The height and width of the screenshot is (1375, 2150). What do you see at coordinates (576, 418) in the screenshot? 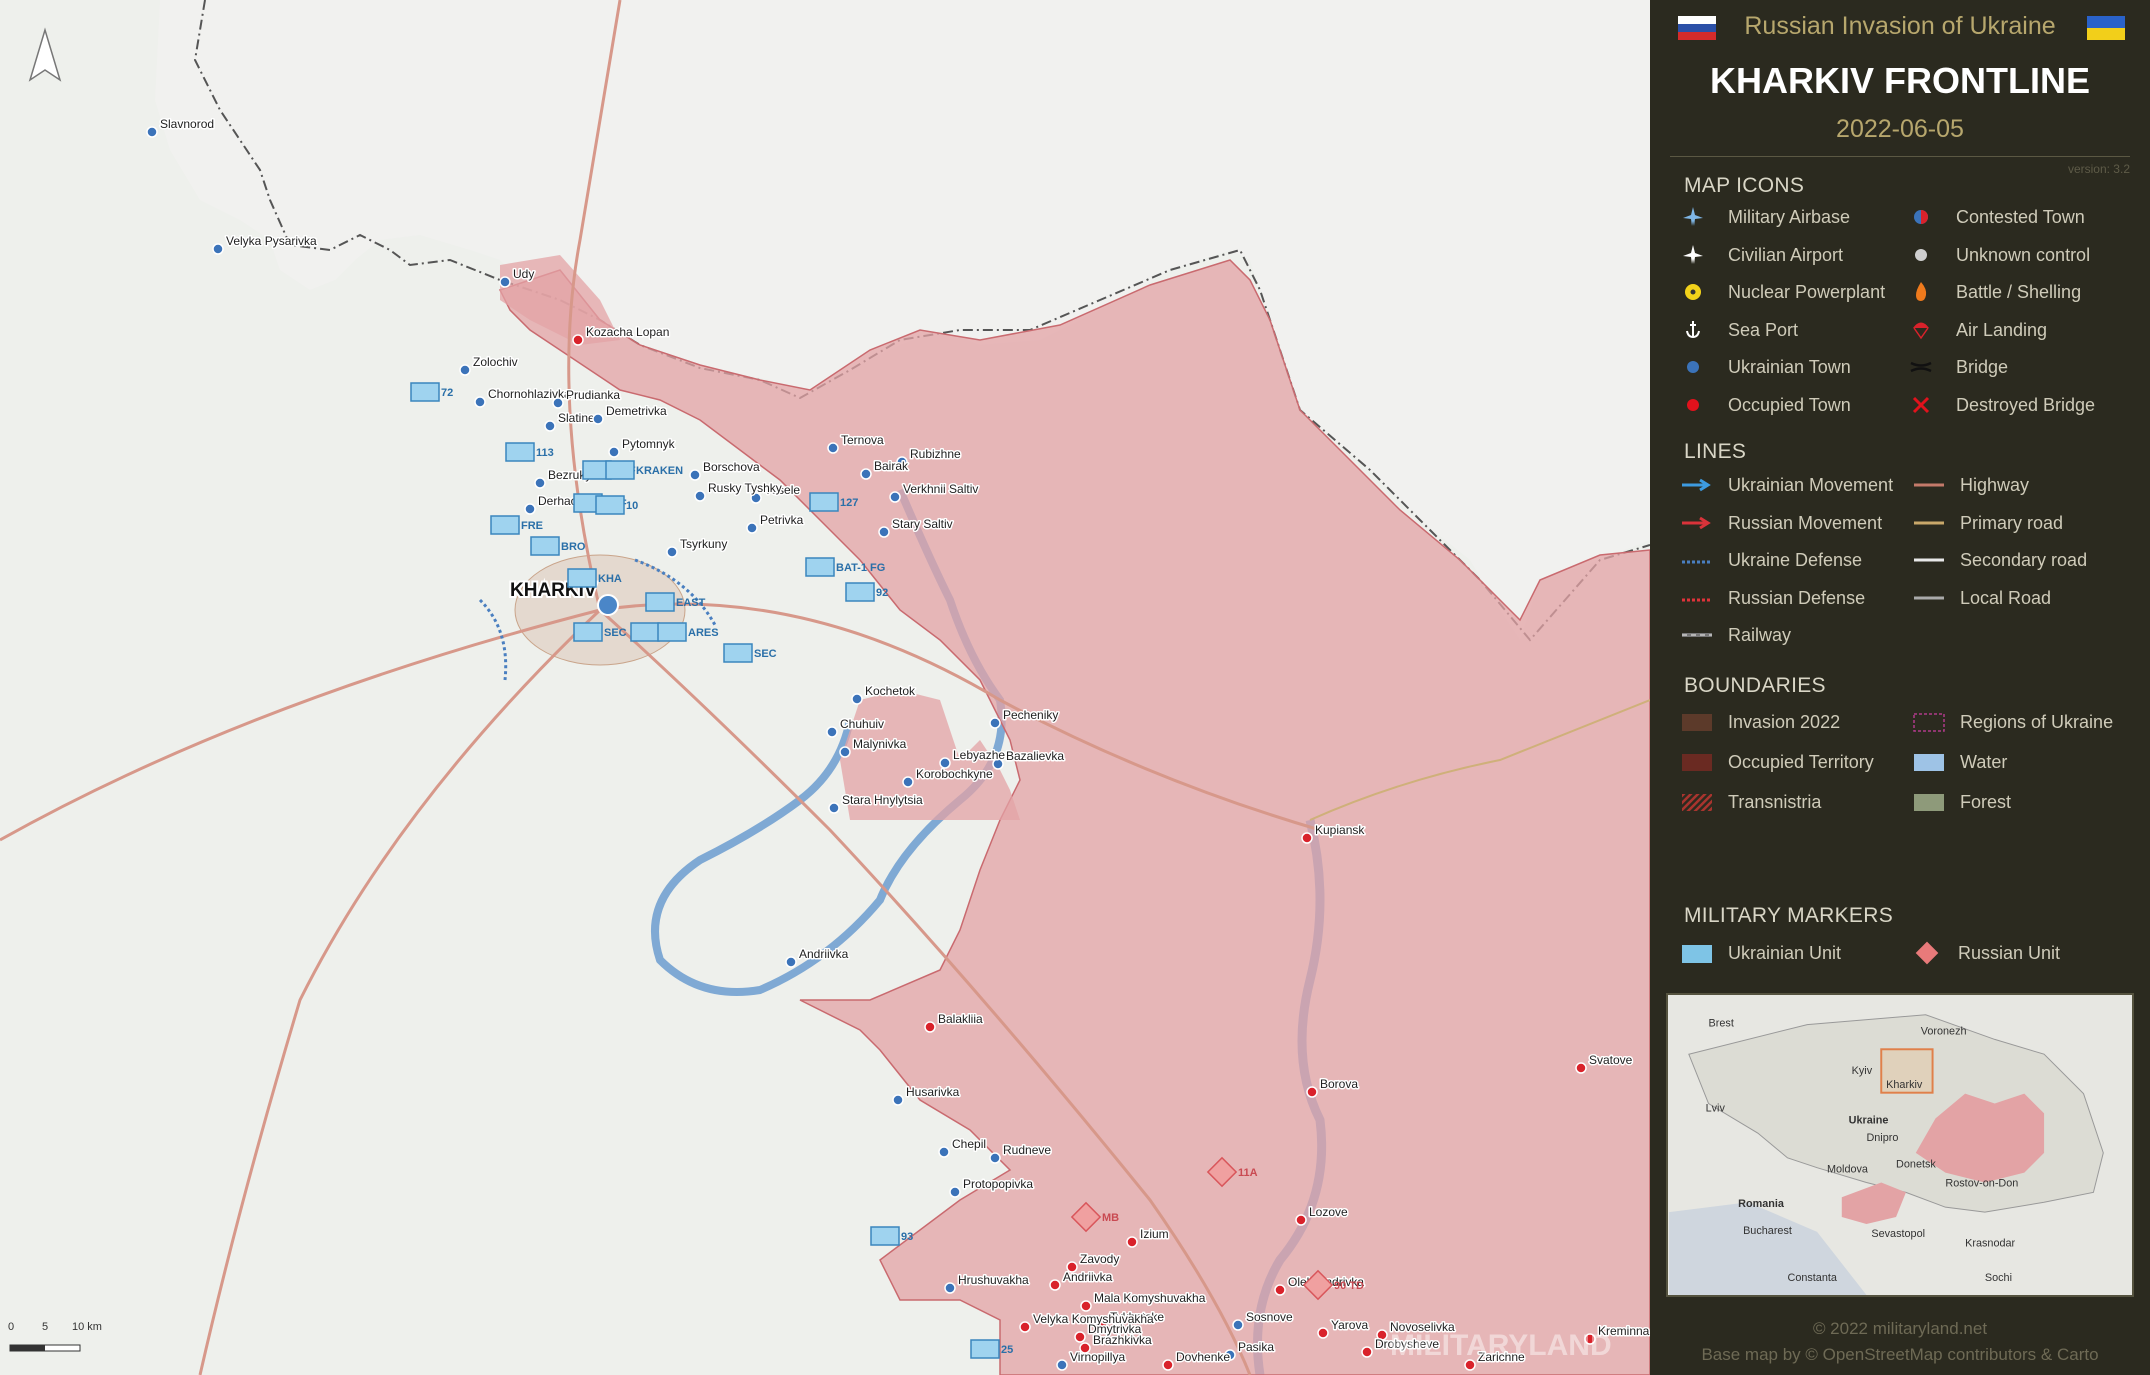
I see `town-label: Slatine` at bounding box center [576, 418].